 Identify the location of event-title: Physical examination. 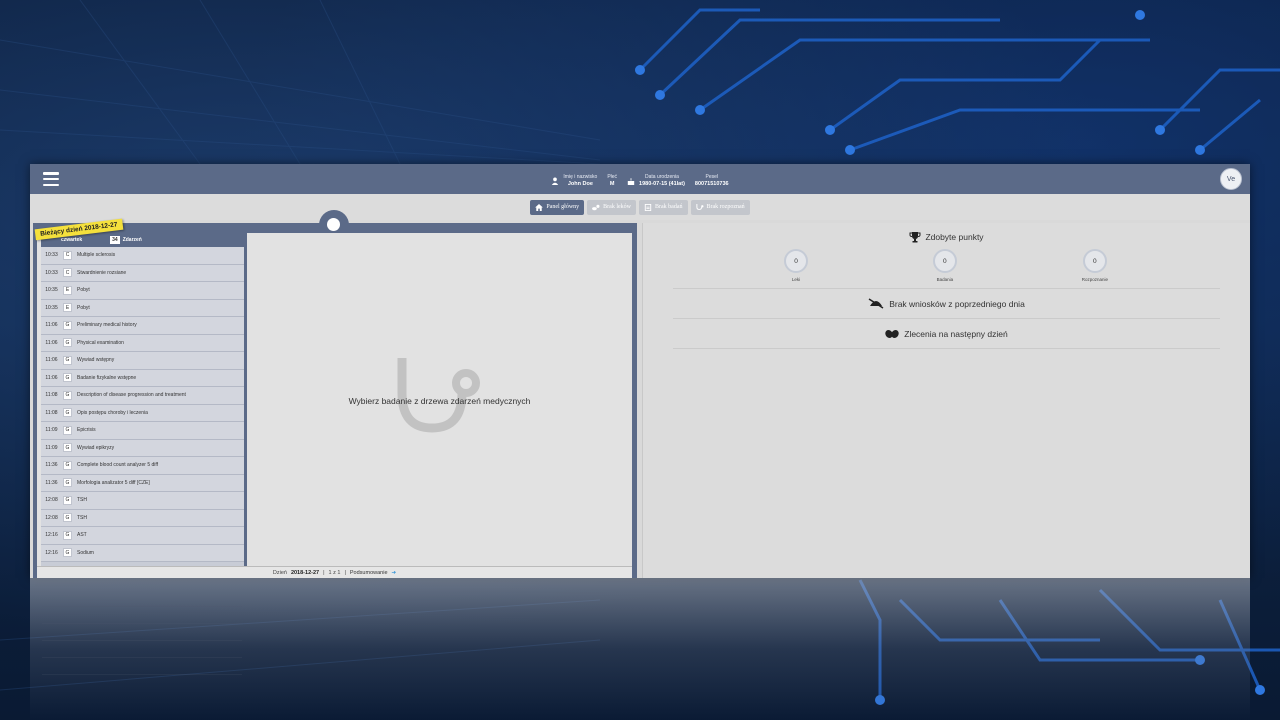
(100, 342).